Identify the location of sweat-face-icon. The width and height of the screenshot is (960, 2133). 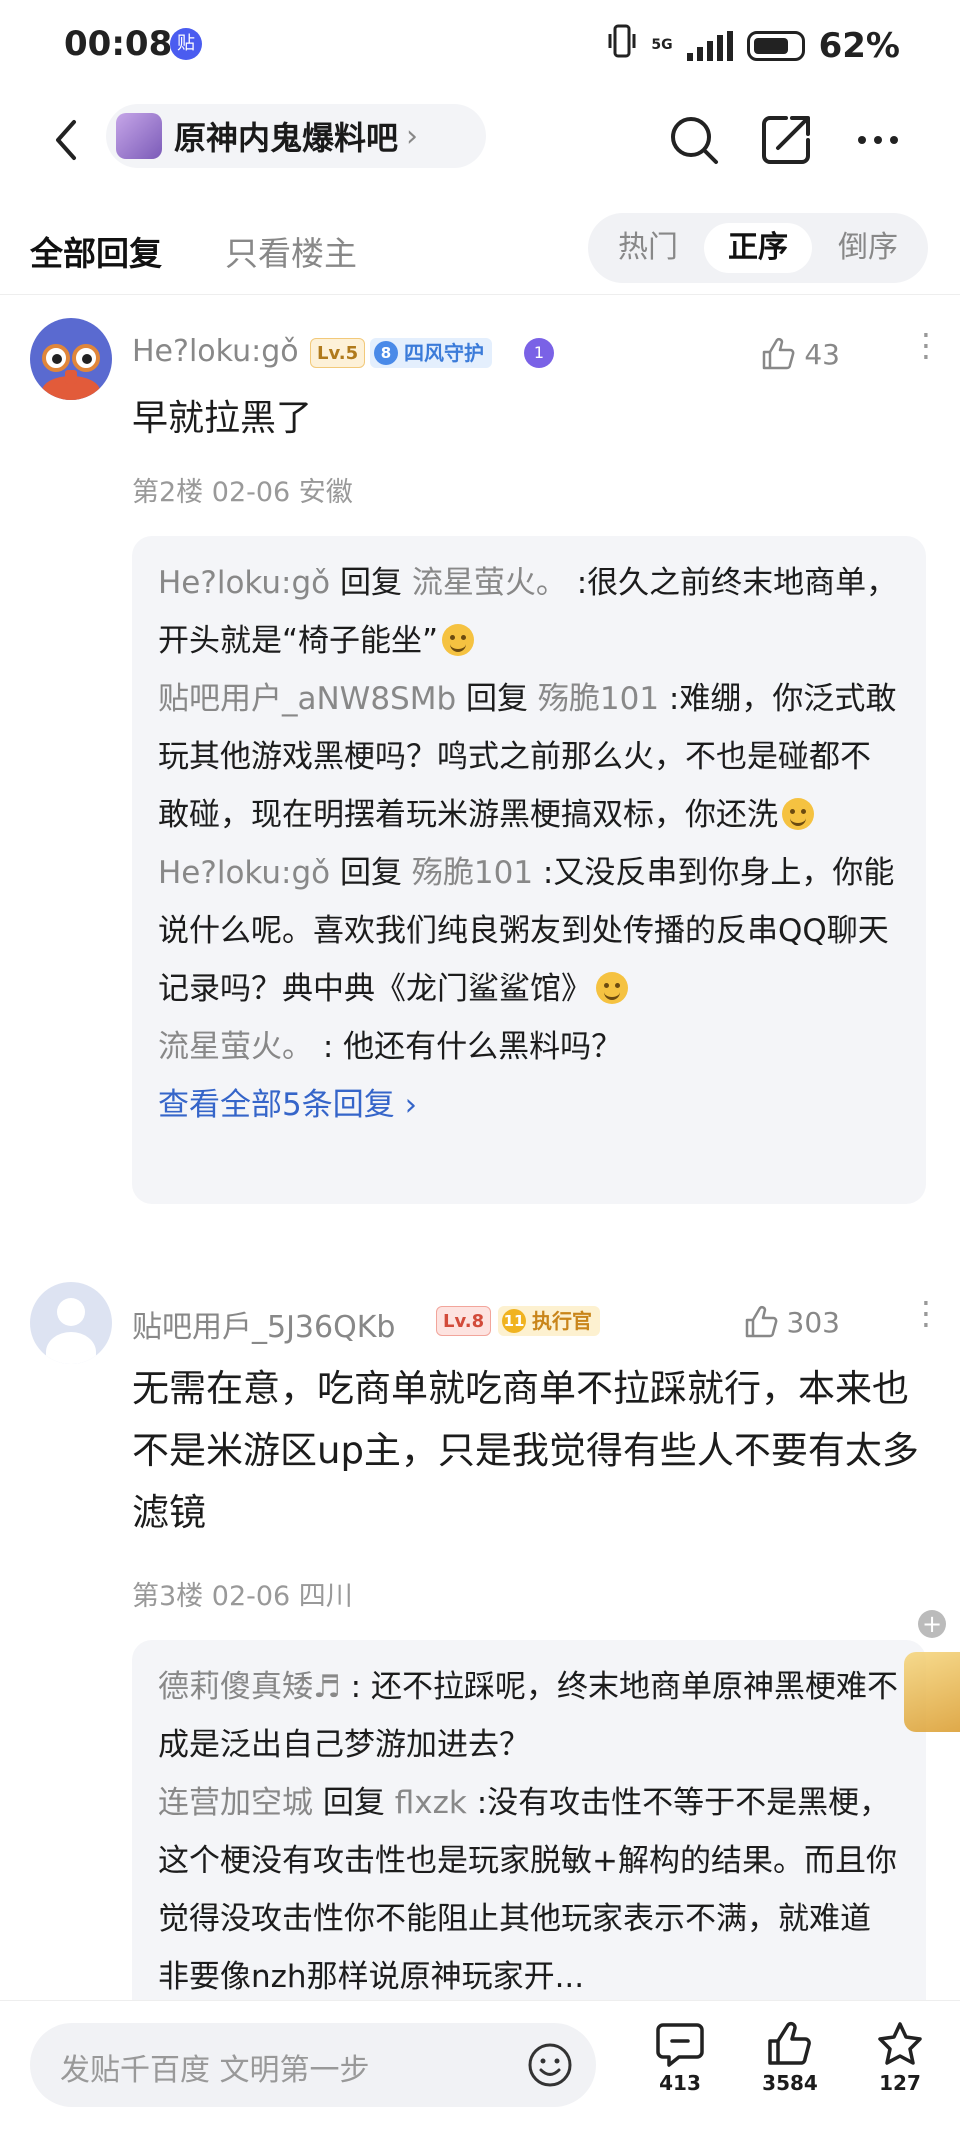
(458, 640).